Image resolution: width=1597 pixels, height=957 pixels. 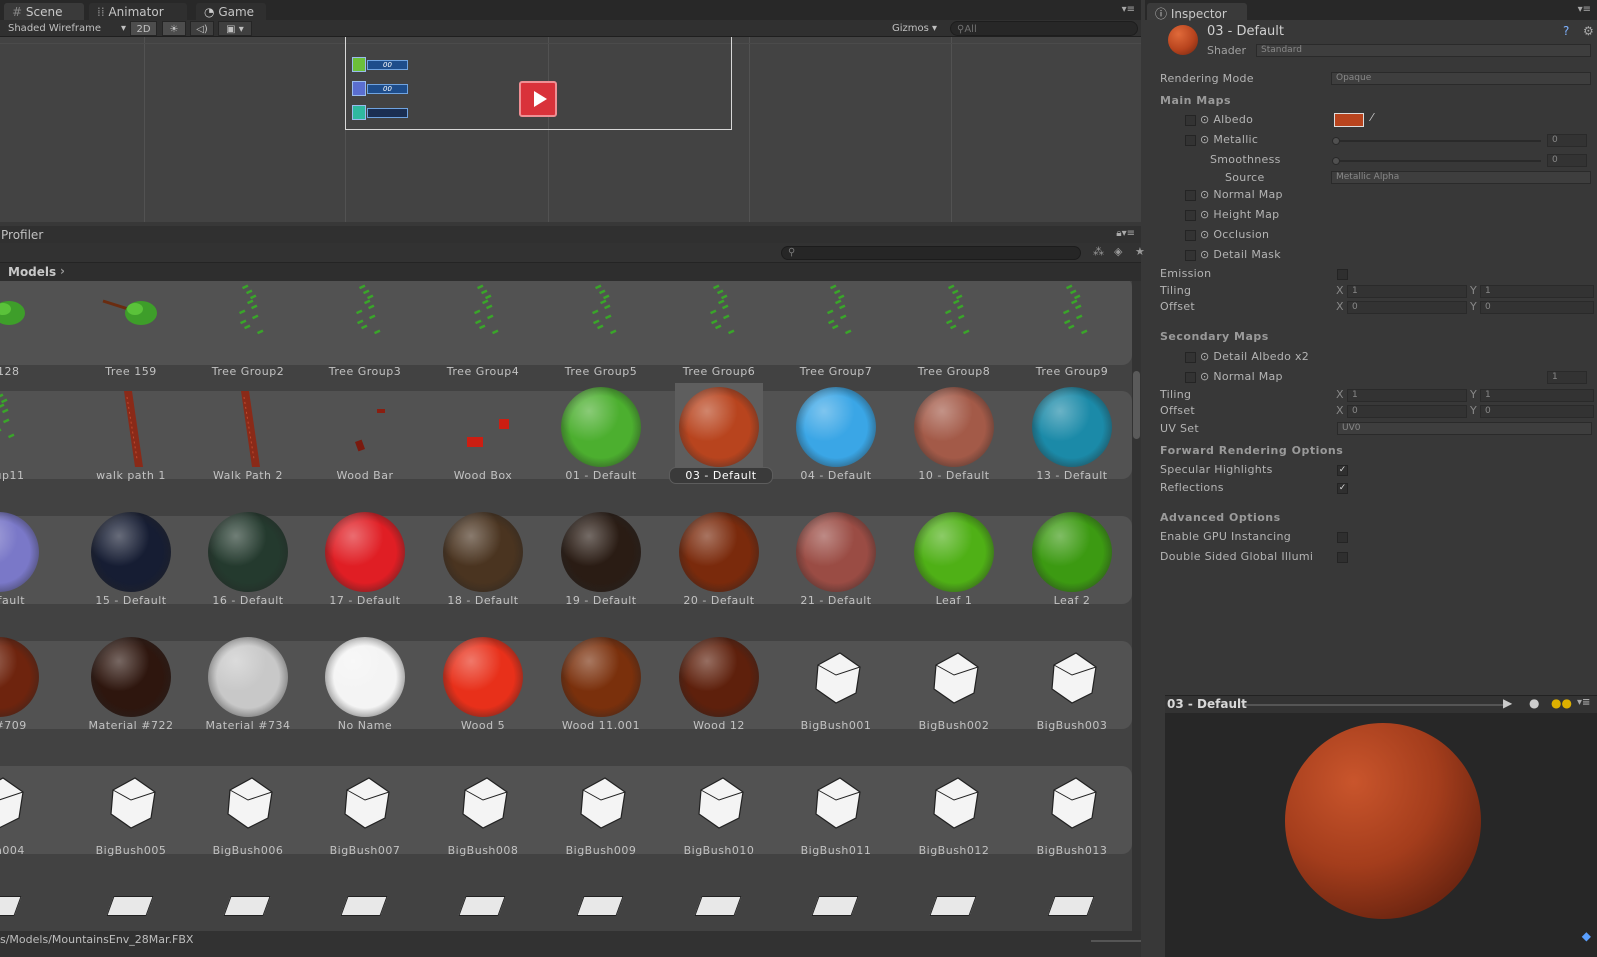 I want to click on asset-item: 13 - Default, so click(x=1072, y=445).